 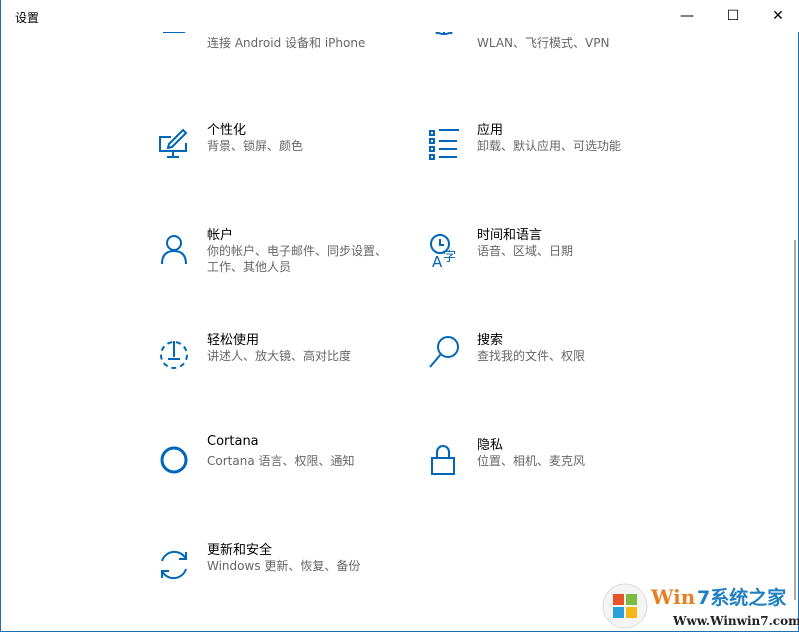 What do you see at coordinates (552, 470) in the screenshot?
I see `settings-item: 隐私 位置、相机、麦克风` at bounding box center [552, 470].